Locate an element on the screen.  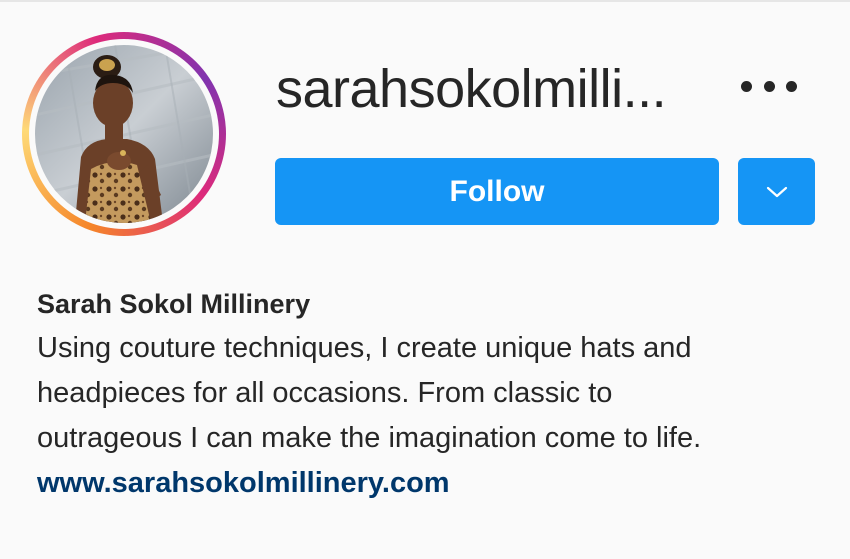
avatar is located at coordinates (124, 134).